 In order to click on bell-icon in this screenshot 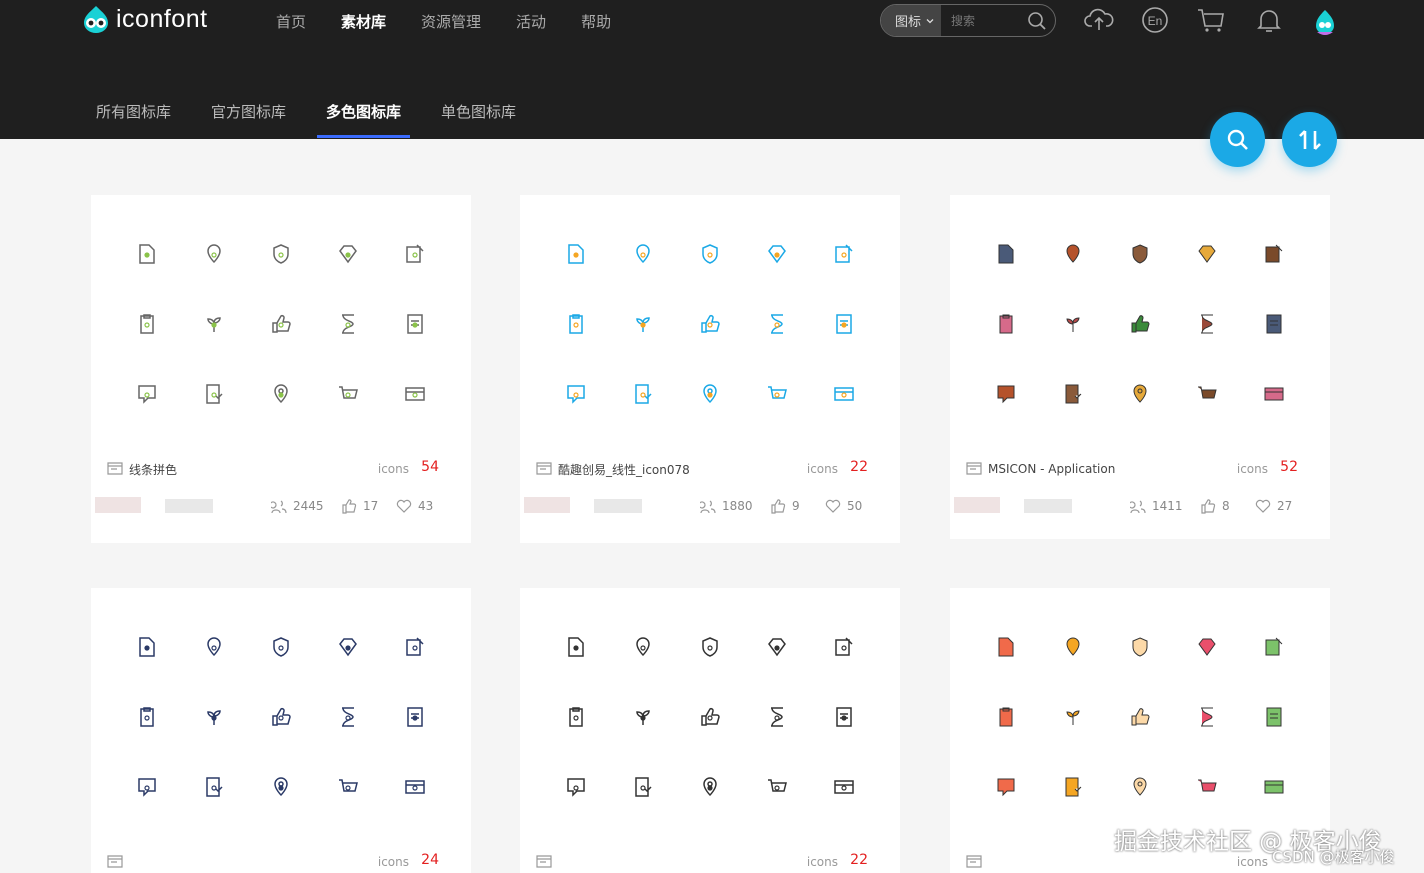, I will do `click(1269, 20)`.